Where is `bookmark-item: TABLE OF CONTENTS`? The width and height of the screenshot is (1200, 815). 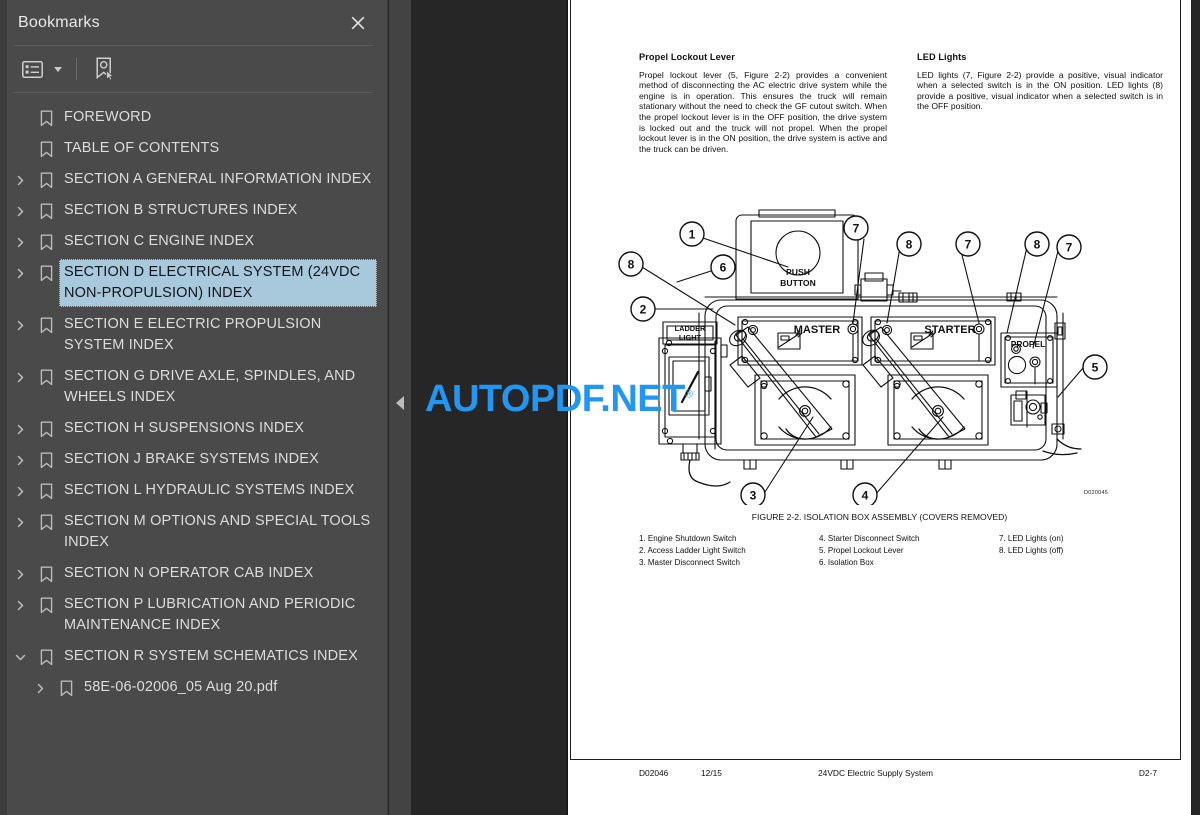
bookmark-item: TABLE OF CONTENTS is located at coordinates (197, 148).